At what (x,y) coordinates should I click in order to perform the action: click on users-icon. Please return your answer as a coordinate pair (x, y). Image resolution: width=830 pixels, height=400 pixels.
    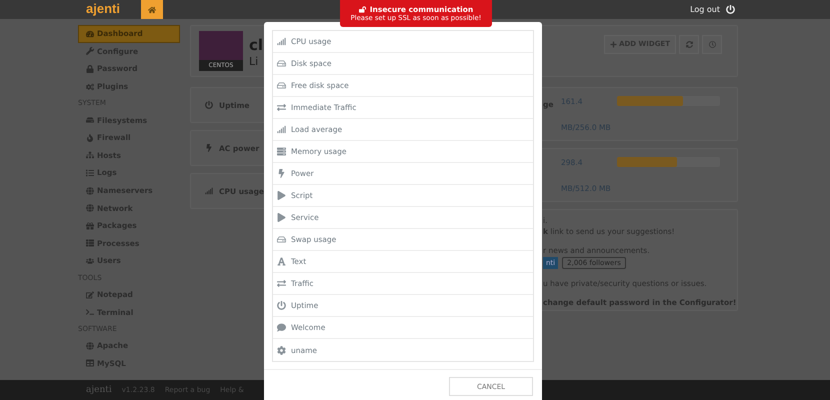
    Looking at the image, I should click on (90, 260).